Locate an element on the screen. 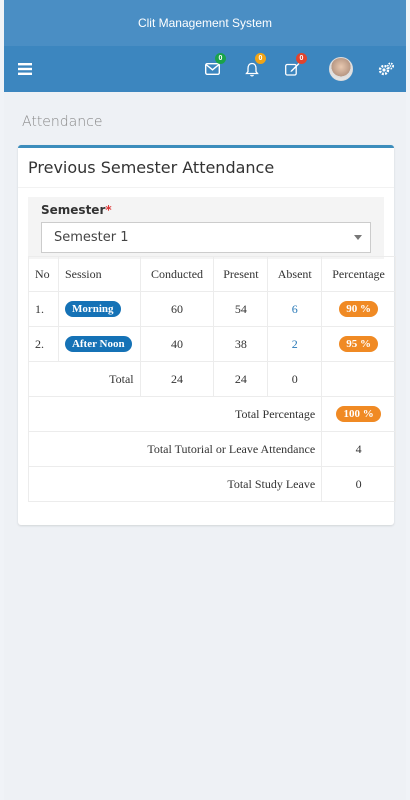  session-badge: Morning is located at coordinates (92, 309).